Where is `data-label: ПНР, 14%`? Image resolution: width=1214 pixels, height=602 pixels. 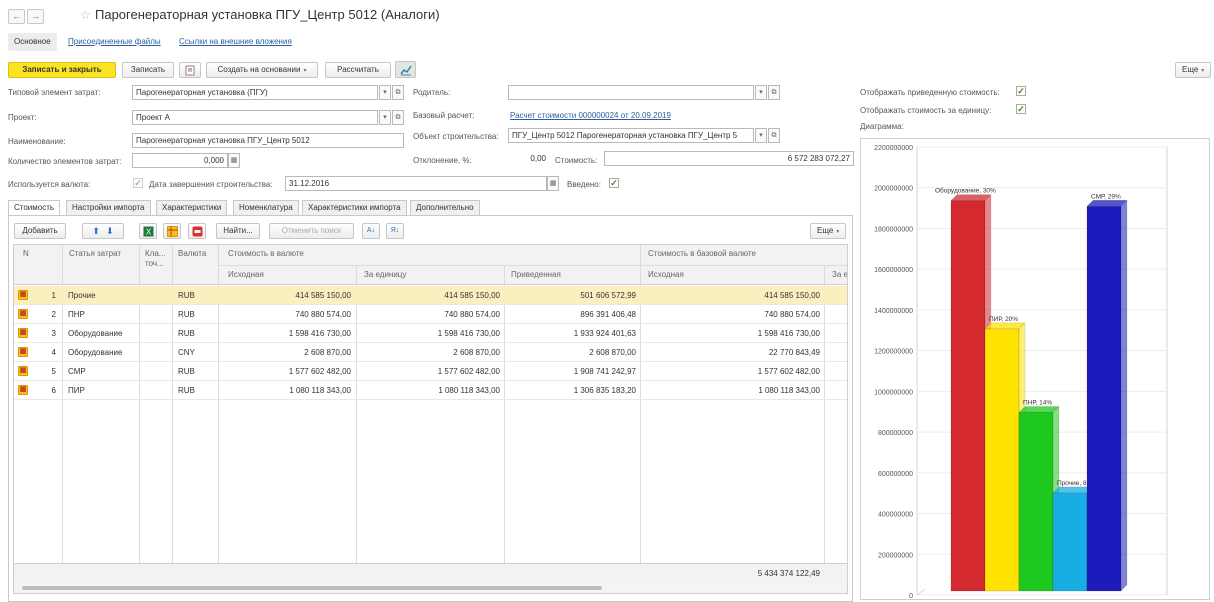 data-label: ПНР, 14% is located at coordinates (1037, 402).